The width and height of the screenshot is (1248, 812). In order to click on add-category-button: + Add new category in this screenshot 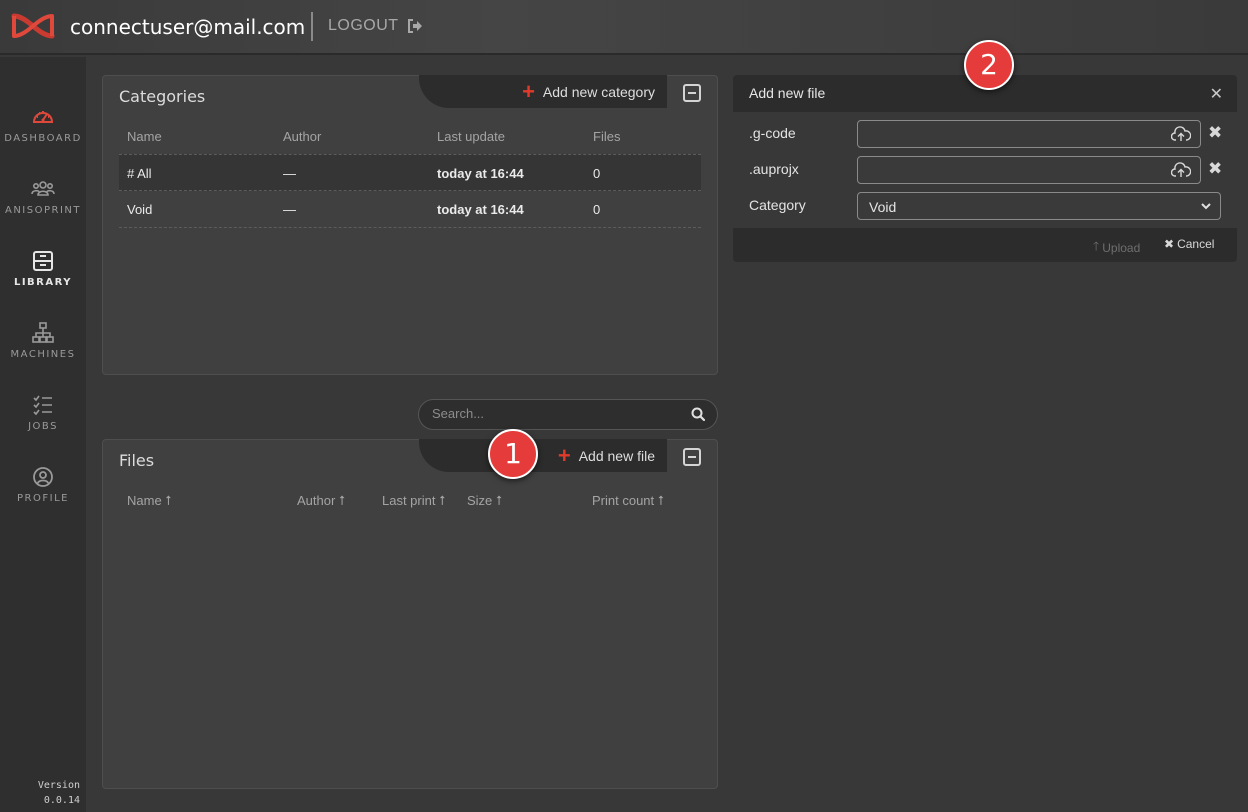, I will do `click(543, 91)`.